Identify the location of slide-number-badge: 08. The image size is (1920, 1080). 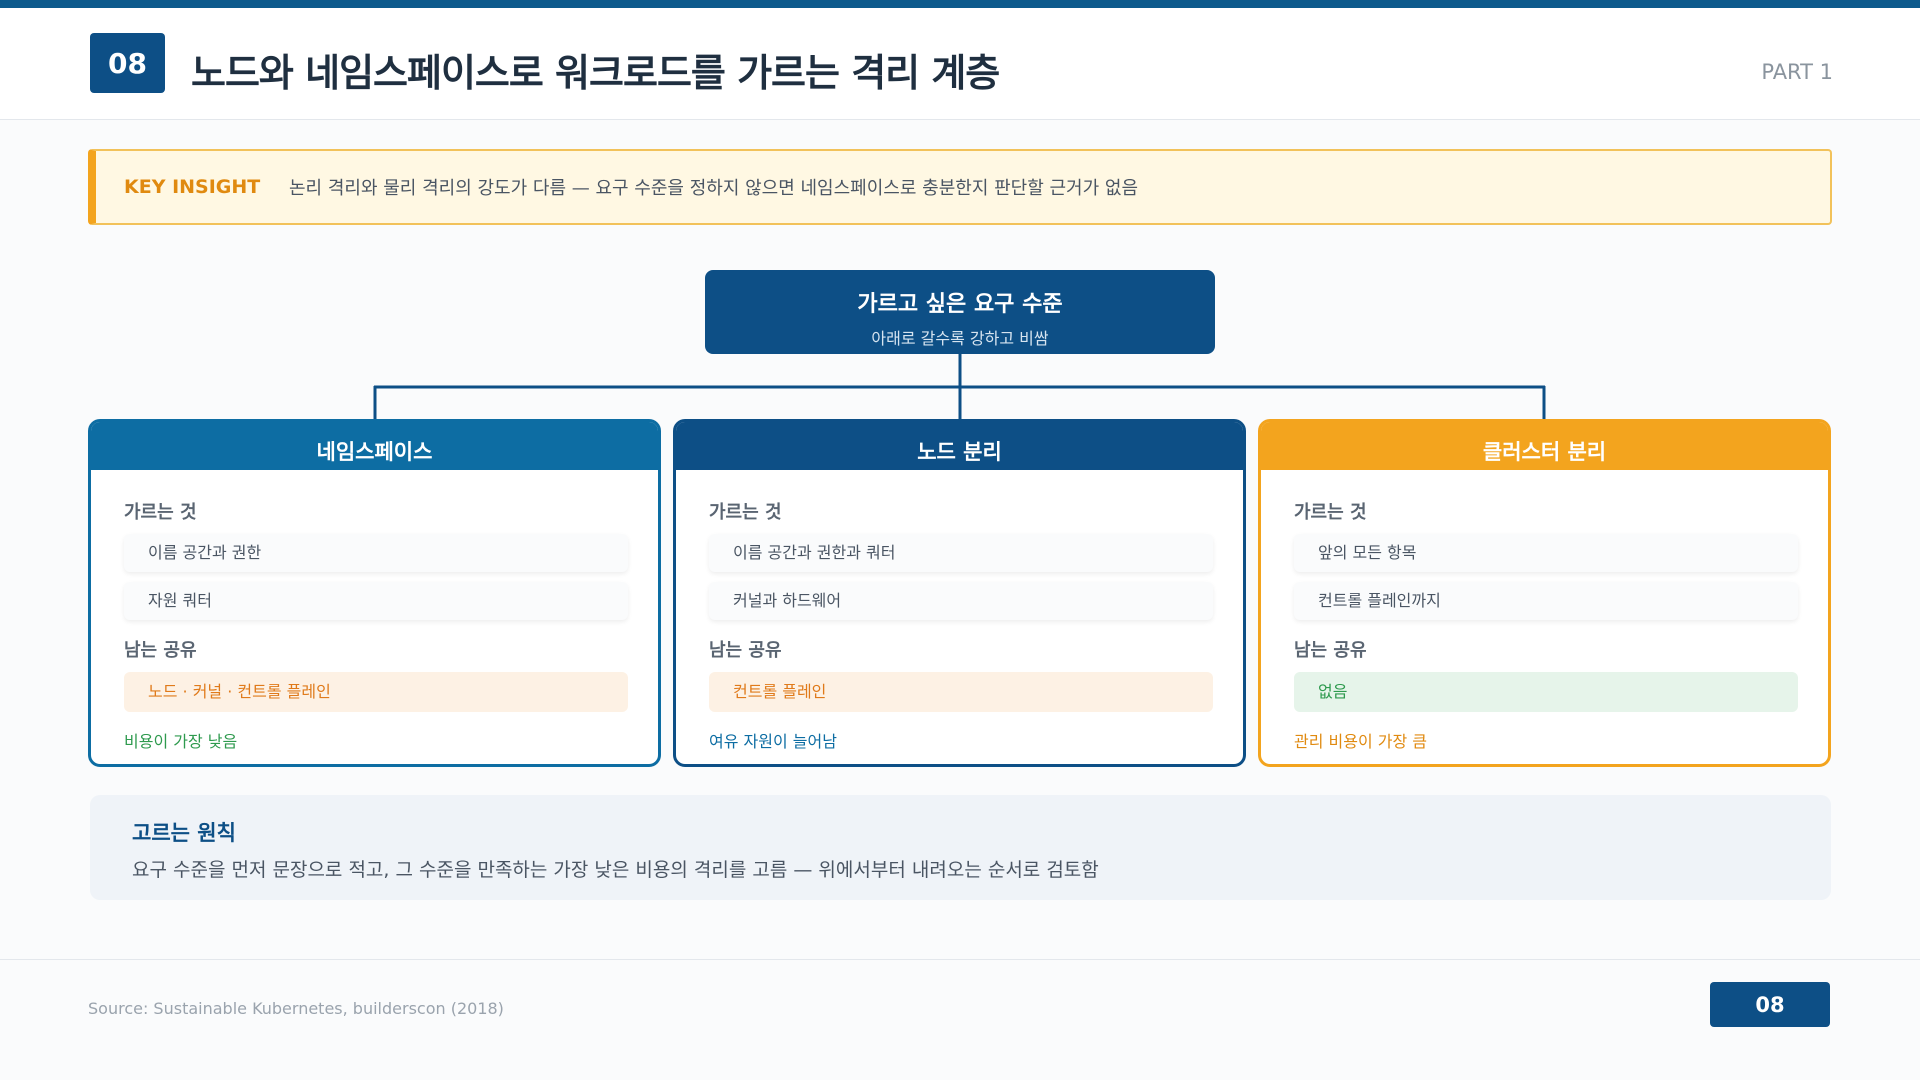
(127, 63).